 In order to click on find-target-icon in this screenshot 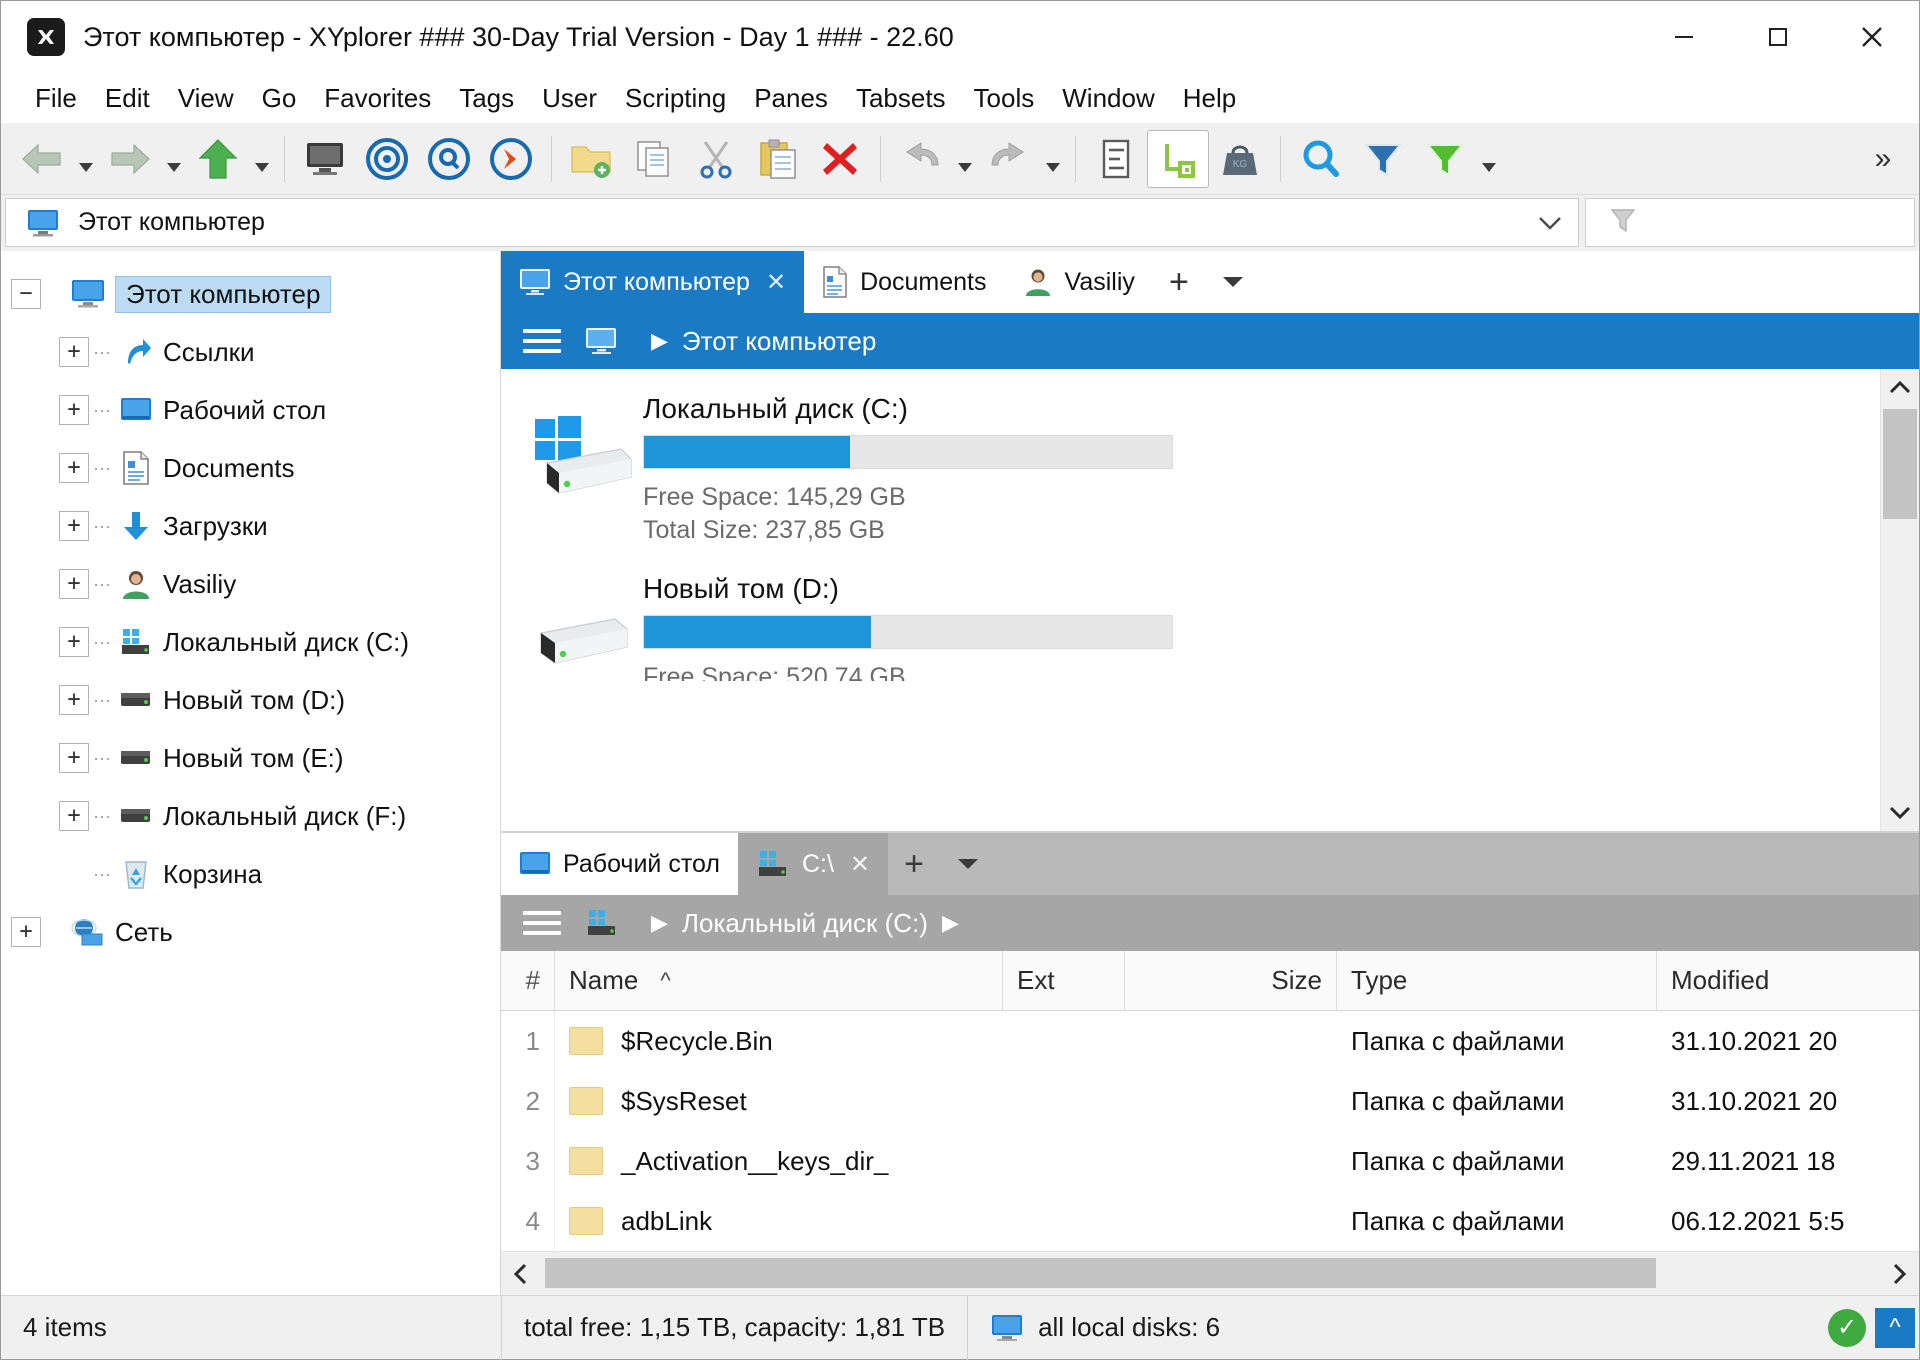, I will do `click(449, 159)`.